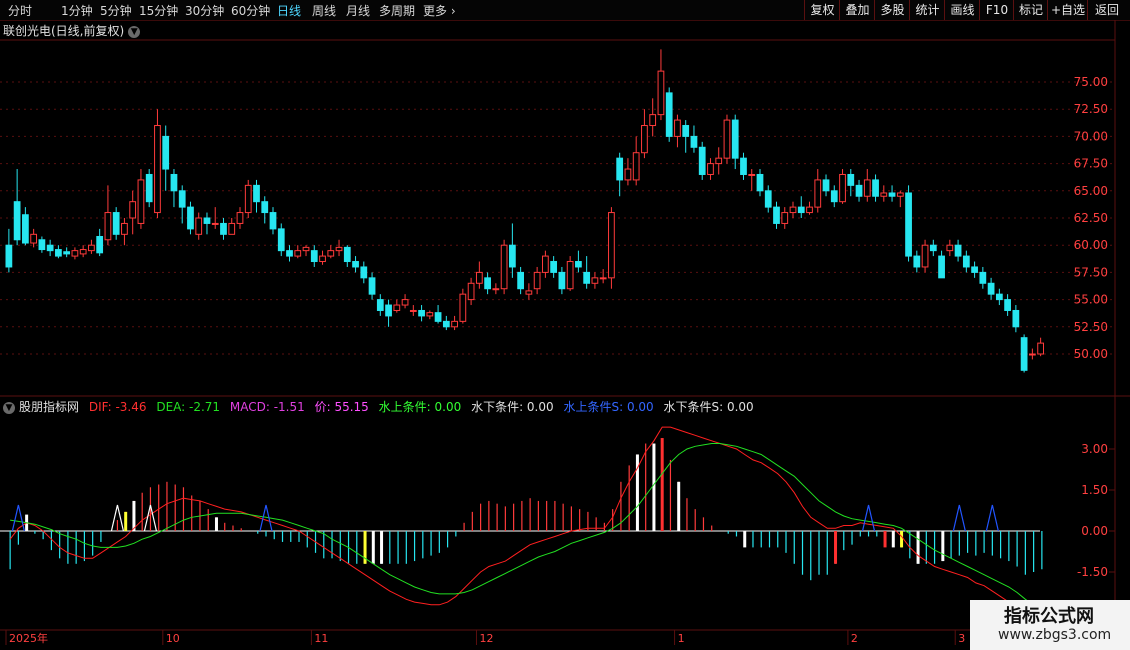 The height and width of the screenshot is (650, 1130). What do you see at coordinates (321, 638) in the screenshot?
I see `date-label: 11` at bounding box center [321, 638].